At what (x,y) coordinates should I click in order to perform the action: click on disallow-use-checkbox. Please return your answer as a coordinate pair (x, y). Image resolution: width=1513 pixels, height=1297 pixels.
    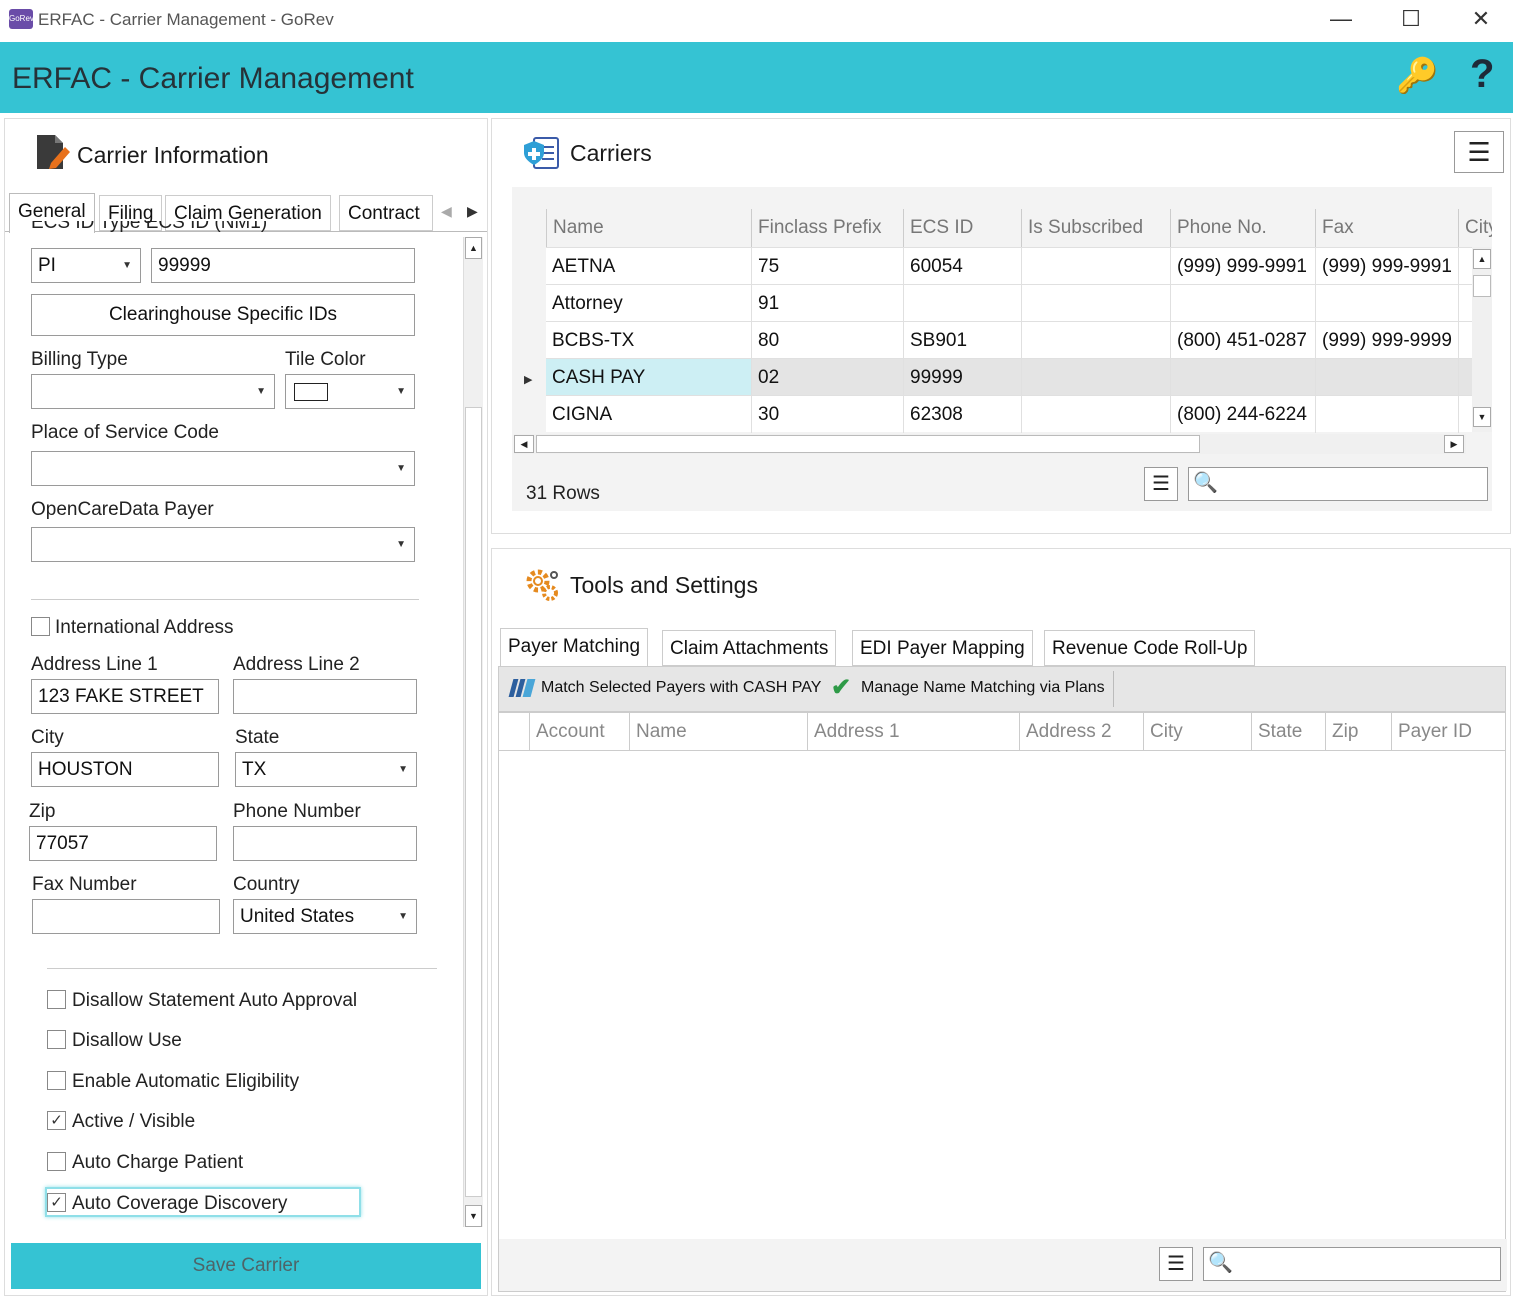
    Looking at the image, I should click on (56, 1039).